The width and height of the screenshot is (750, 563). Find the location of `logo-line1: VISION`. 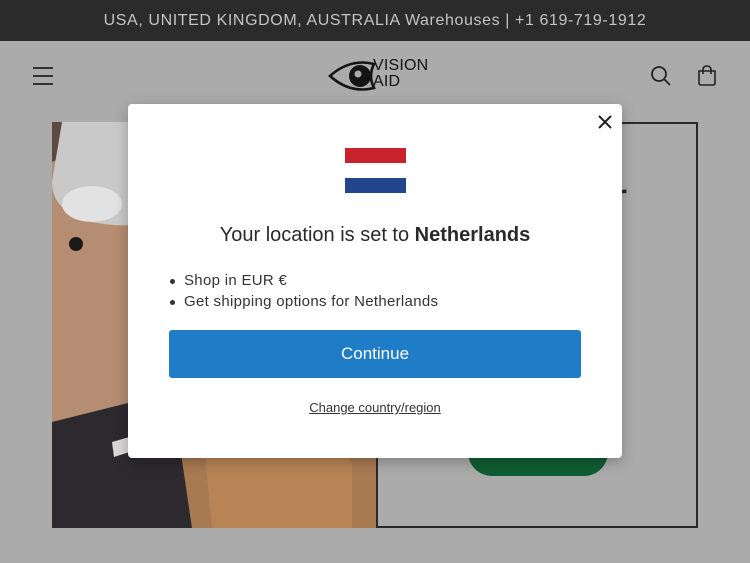

logo-line1: VISION is located at coordinates (401, 65).